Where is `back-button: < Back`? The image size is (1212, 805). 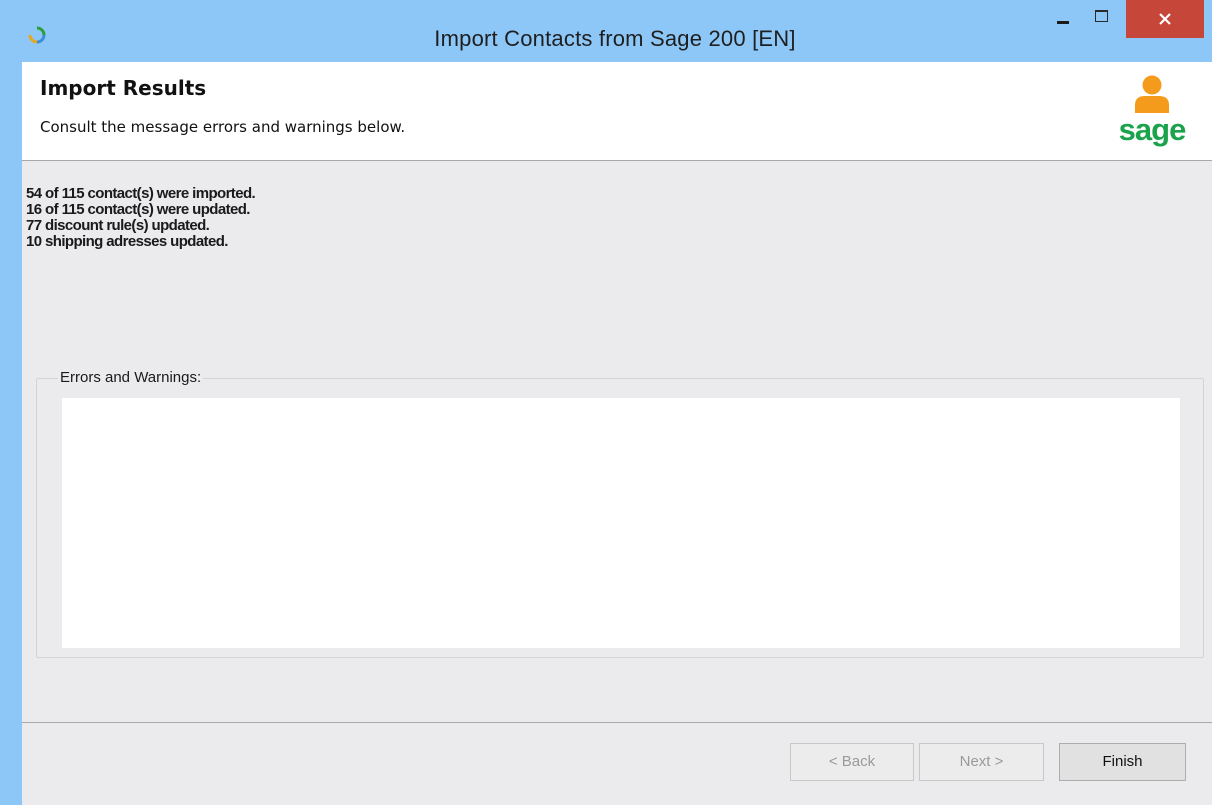
back-button: < Back is located at coordinates (852, 762).